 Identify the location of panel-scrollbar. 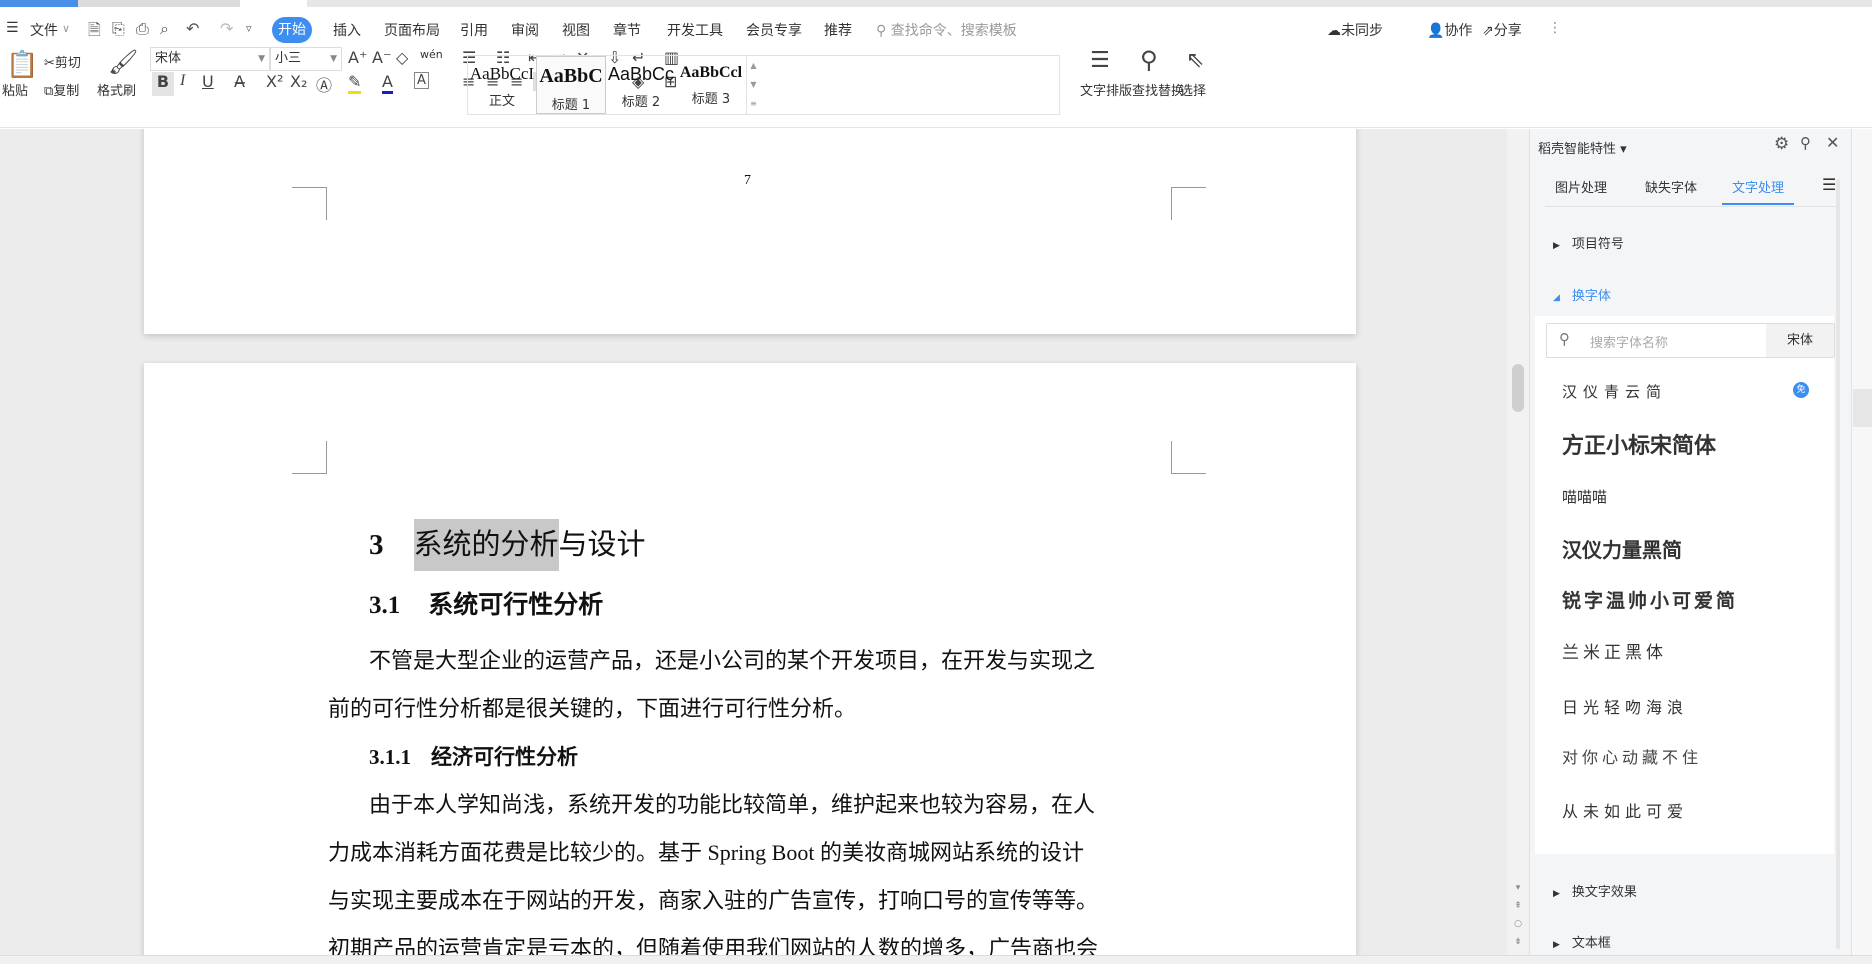
(1838, 564).